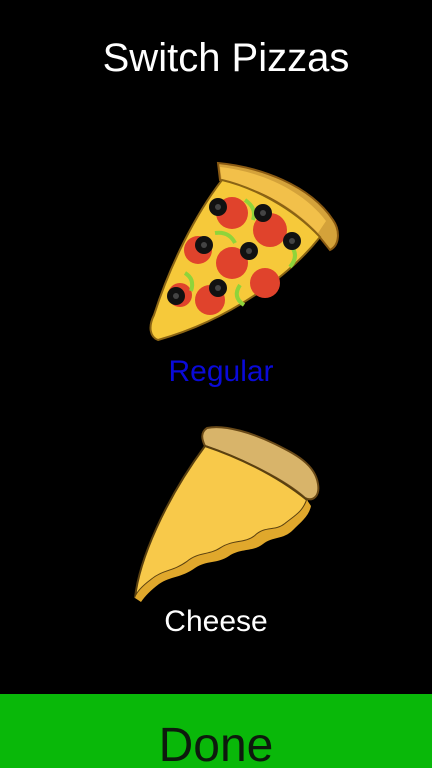 The image size is (432, 768). What do you see at coordinates (226, 58) in the screenshot?
I see `page-title: Switch Pizzas` at bounding box center [226, 58].